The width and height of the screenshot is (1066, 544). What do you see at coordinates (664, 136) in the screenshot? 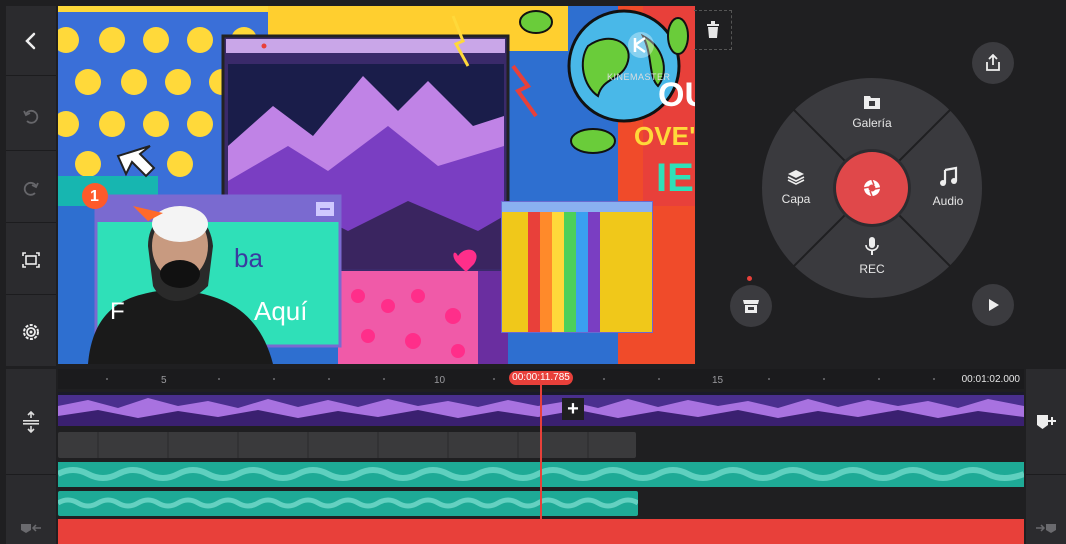
I see `preview-side-text-2: OVE"` at bounding box center [664, 136].